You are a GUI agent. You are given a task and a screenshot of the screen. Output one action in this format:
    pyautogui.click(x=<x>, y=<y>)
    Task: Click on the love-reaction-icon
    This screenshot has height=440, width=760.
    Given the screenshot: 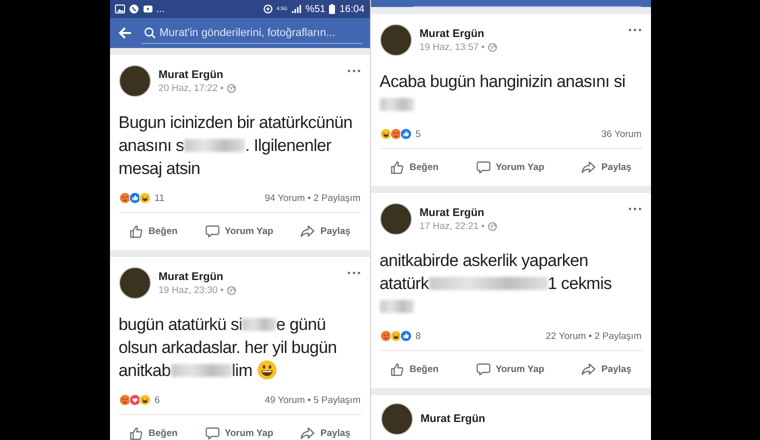 What is the action you would take?
    pyautogui.click(x=134, y=400)
    